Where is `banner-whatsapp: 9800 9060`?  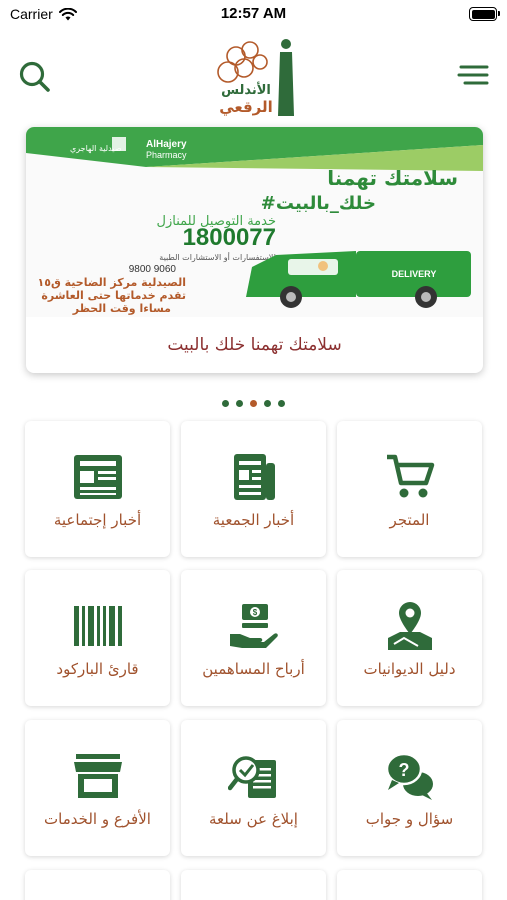
banner-whatsapp: 9800 9060 is located at coordinates (153, 269).